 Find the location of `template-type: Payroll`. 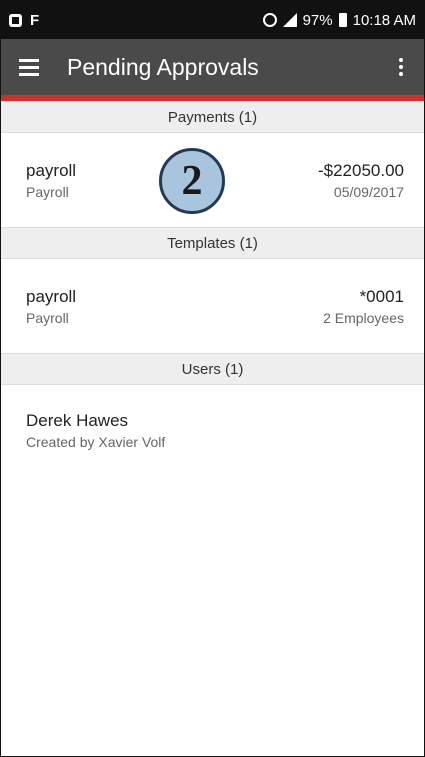

template-type: Payroll is located at coordinates (47, 317).